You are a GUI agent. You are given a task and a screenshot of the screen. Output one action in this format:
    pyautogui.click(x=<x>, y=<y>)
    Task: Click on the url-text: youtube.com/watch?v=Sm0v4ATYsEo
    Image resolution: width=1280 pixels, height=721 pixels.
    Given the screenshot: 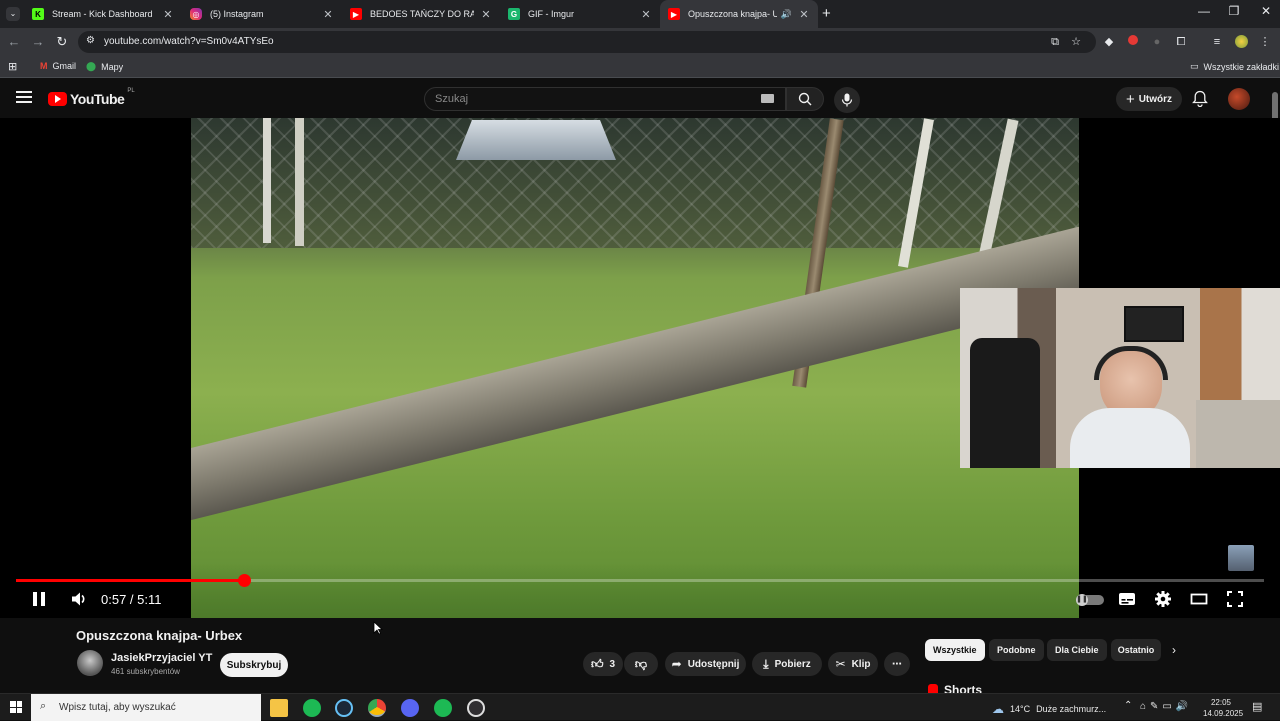 What is the action you would take?
    pyautogui.click(x=189, y=41)
    